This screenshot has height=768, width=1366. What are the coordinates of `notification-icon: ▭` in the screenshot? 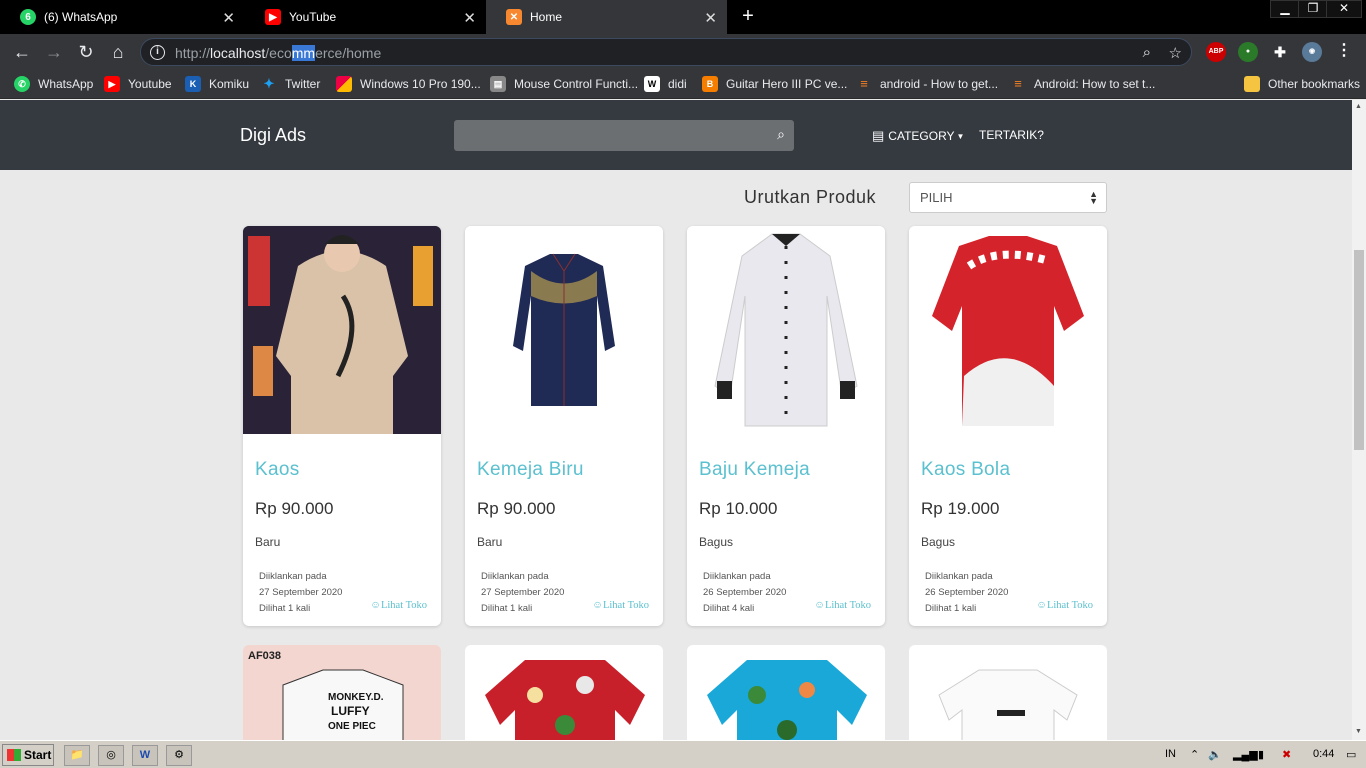 It's located at (1351, 754).